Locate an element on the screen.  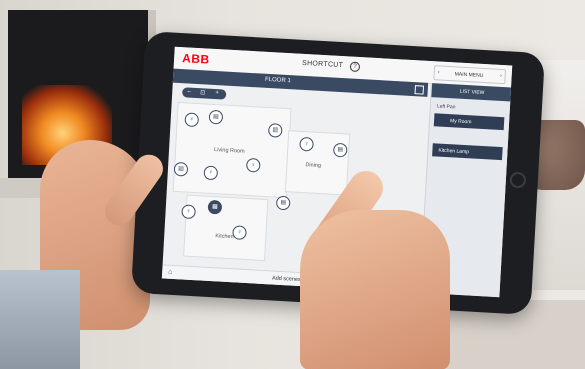
home-icon: ⌂ is located at coordinates (170, 272).